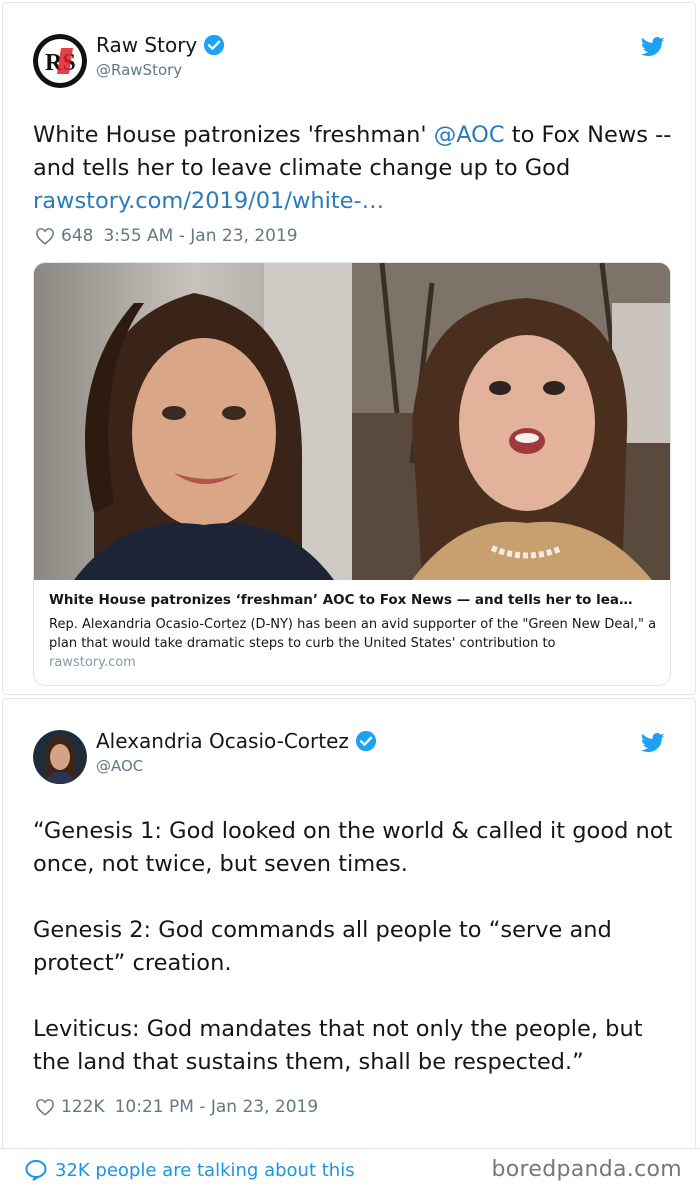 The image size is (700, 1196). I want to click on mention-link: @AOC, so click(469, 135).